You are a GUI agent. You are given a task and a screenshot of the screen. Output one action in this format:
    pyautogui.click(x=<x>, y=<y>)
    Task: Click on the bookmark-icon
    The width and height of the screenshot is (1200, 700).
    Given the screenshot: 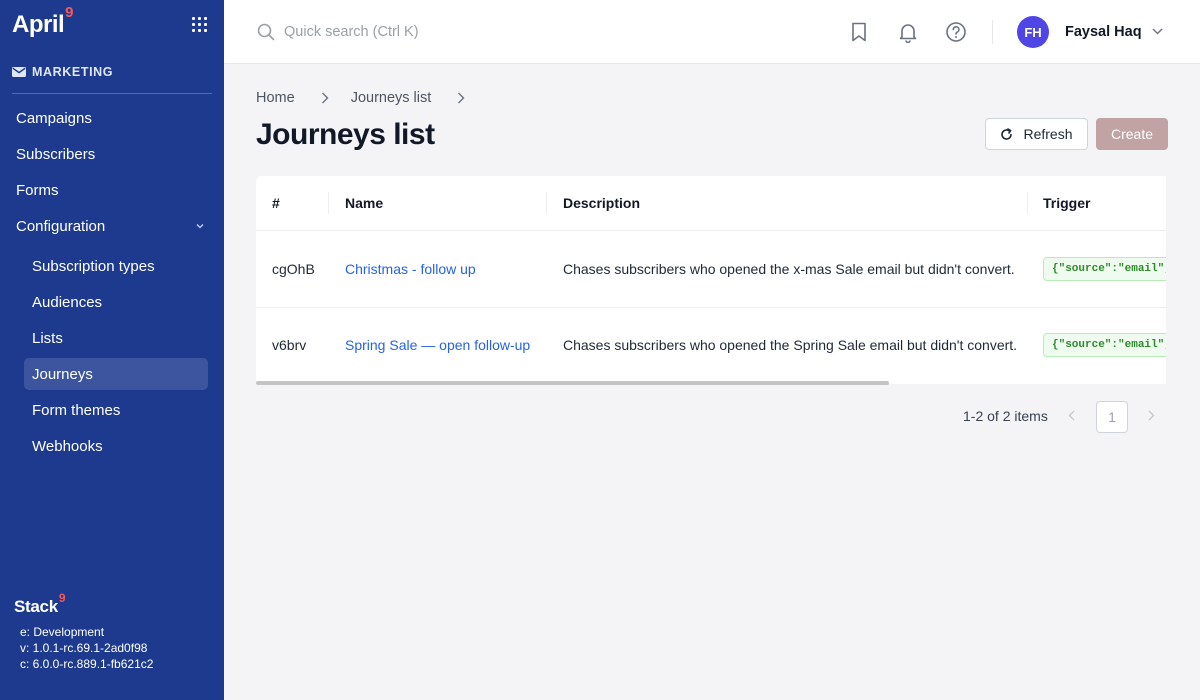 What is the action you would take?
    pyautogui.click(x=859, y=32)
    